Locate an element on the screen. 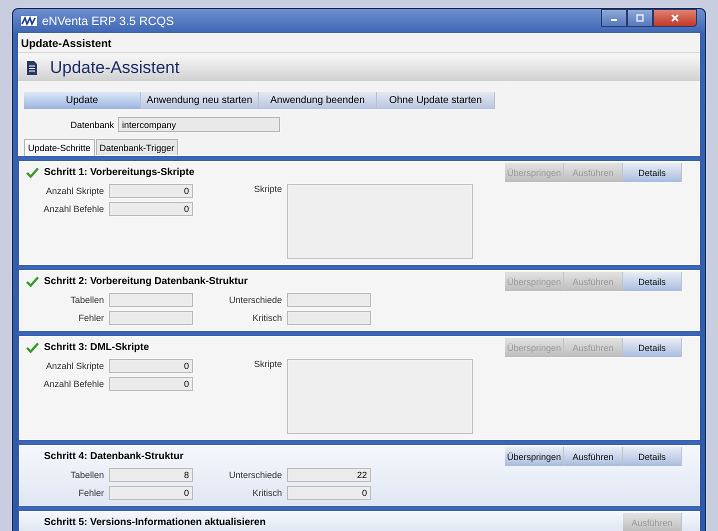  close-button is located at coordinates (675, 18).